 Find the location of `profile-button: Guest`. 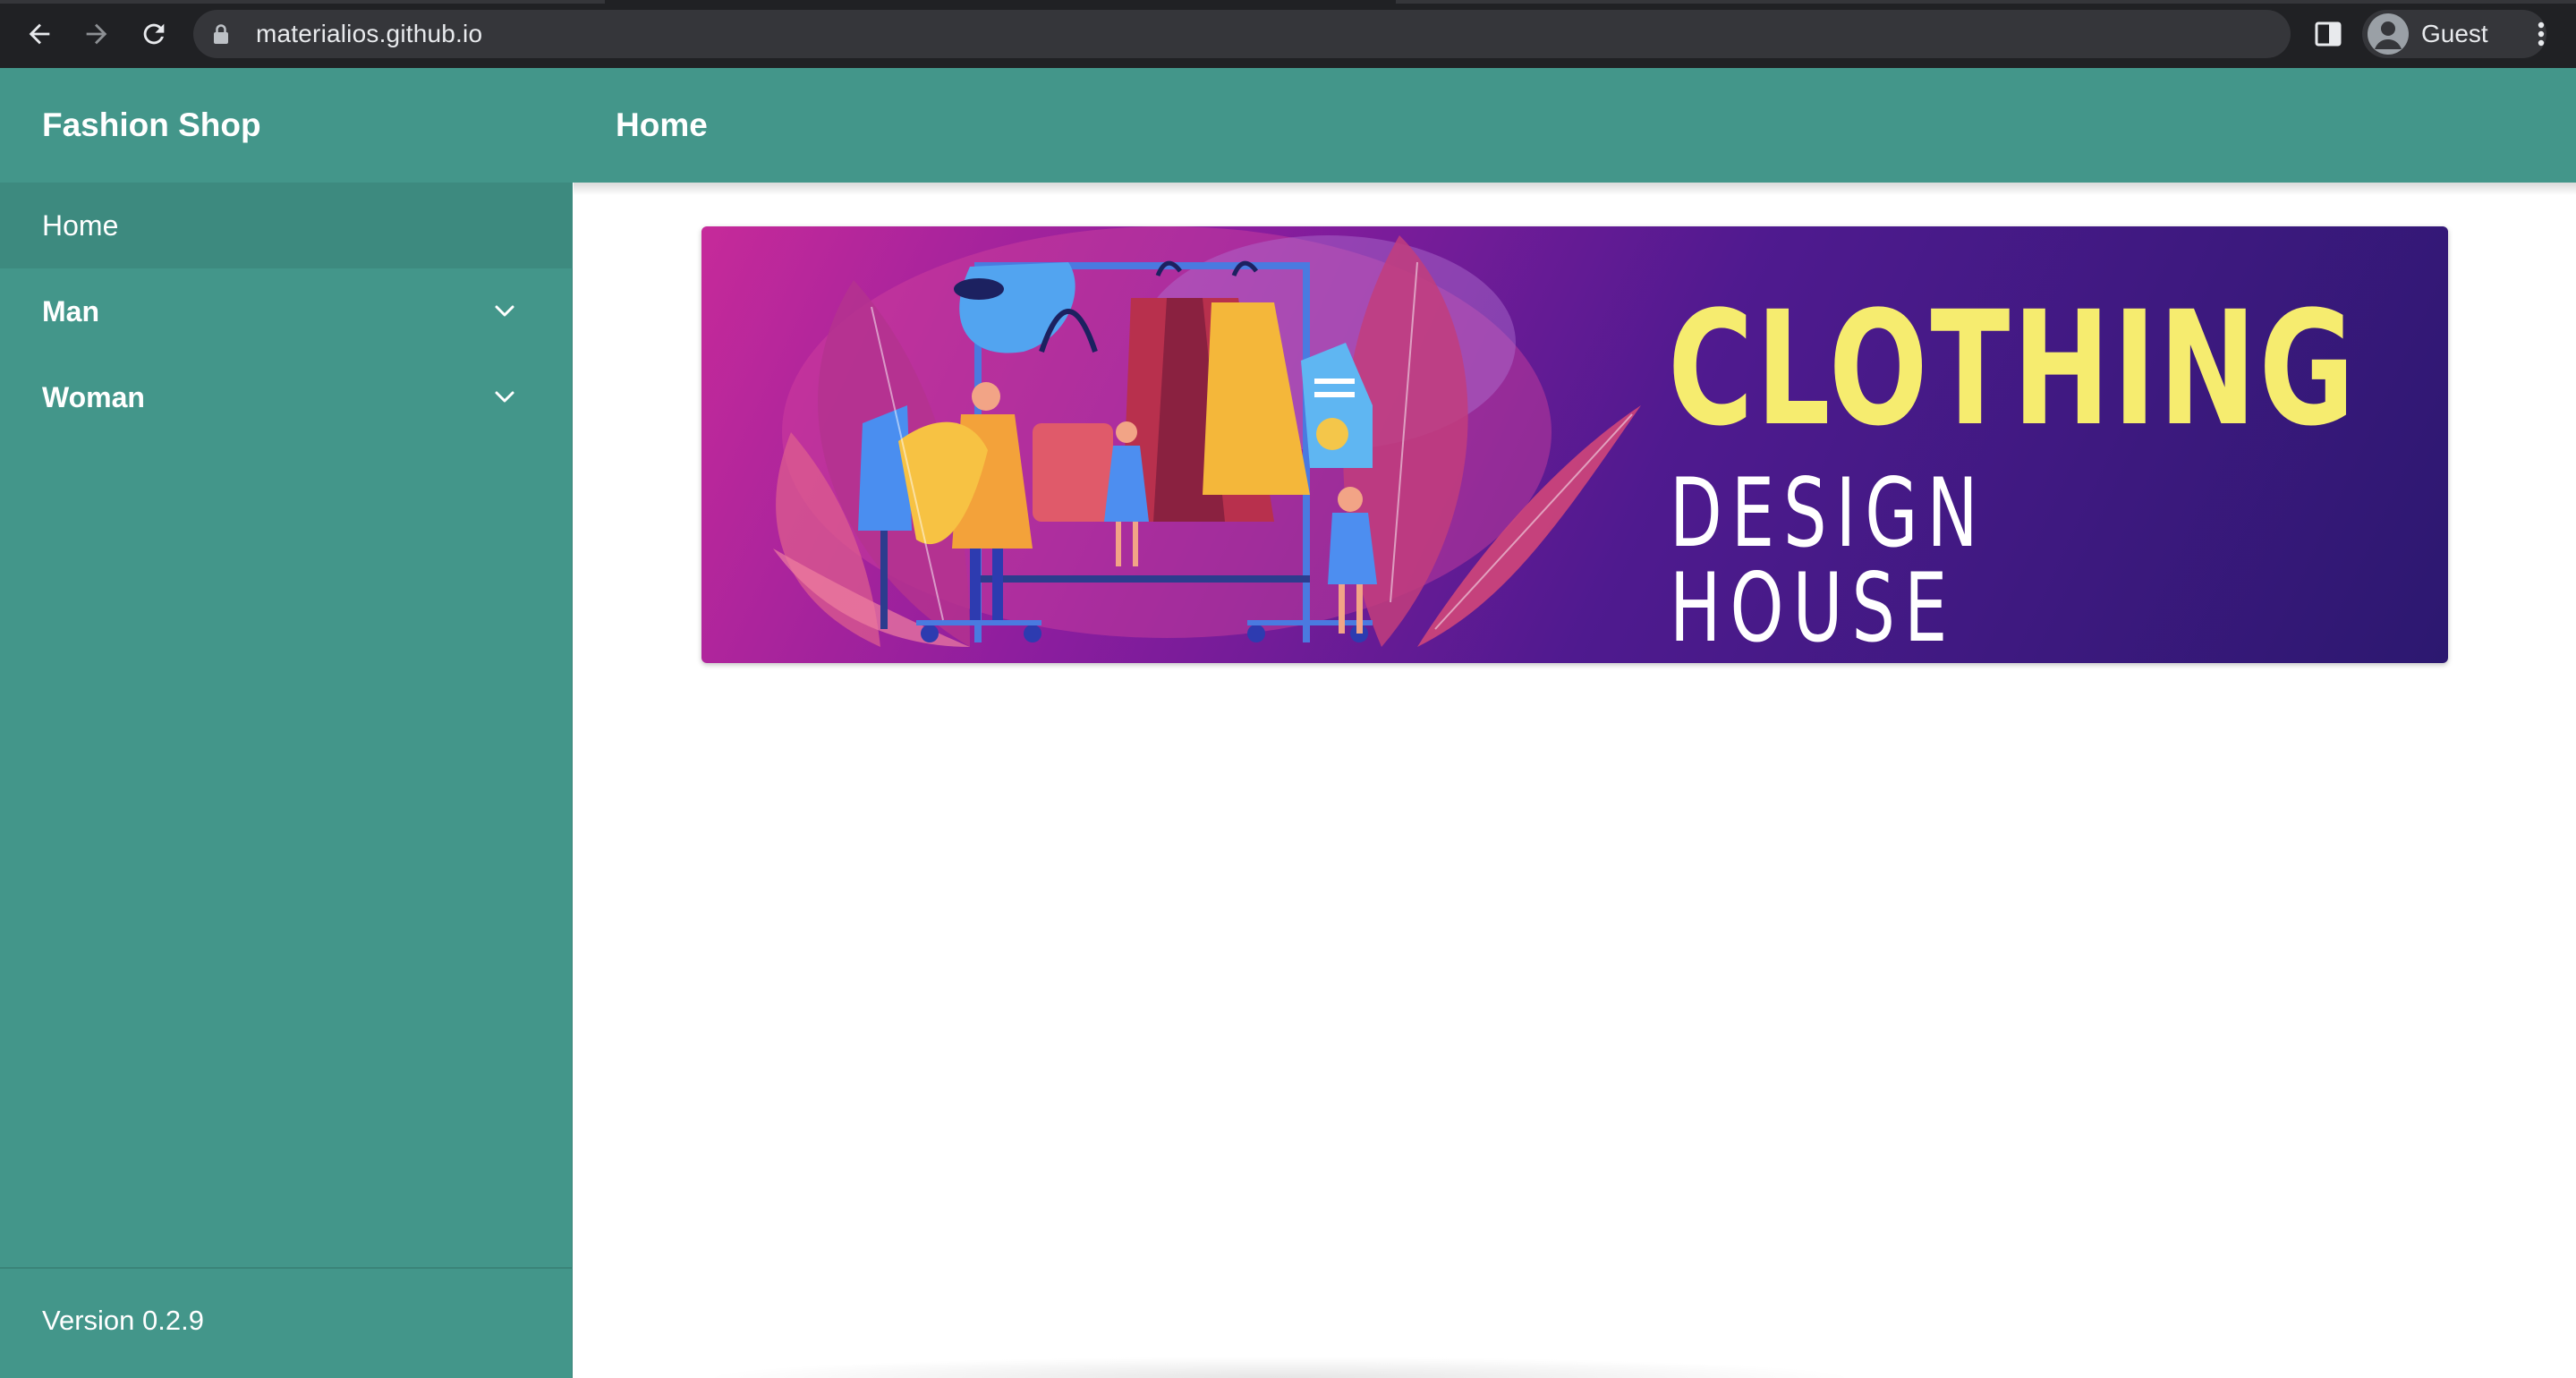

profile-button: Guest is located at coordinates (2454, 34).